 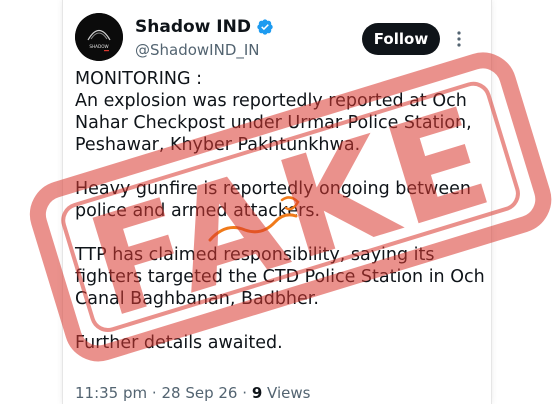 I want to click on verified-badge-icon, so click(x=265, y=27).